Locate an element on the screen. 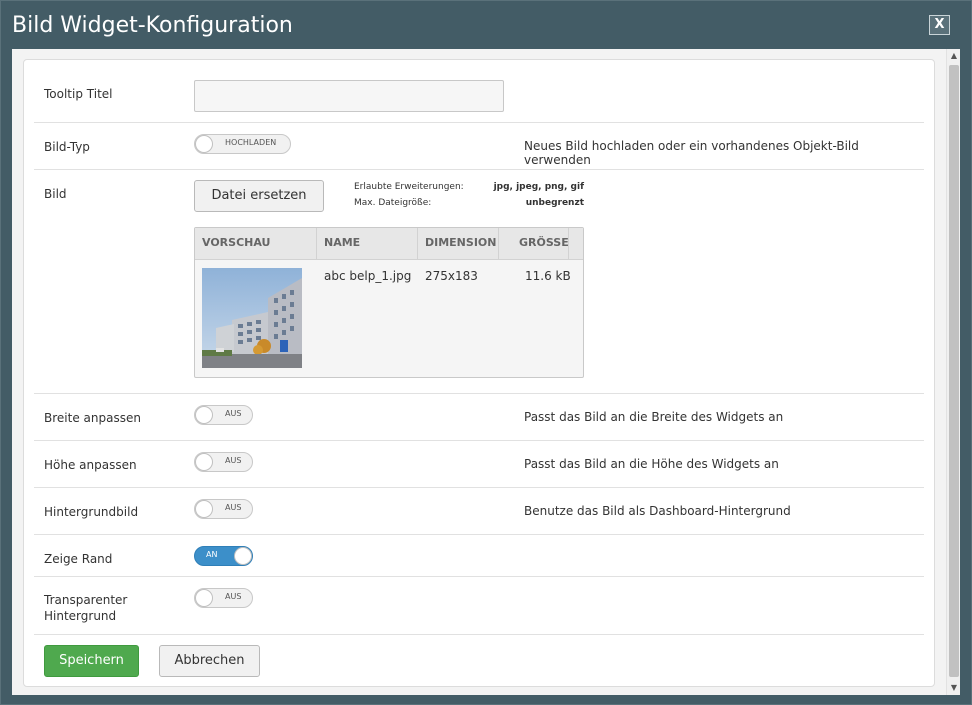 The width and height of the screenshot is (972, 705). tooltip-label: Tooltip Titel is located at coordinates (78, 94).